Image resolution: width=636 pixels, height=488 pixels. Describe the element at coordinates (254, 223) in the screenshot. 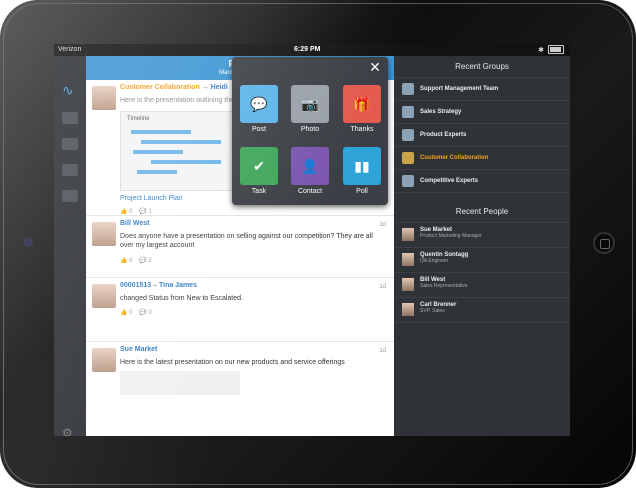

I see `post-author: Bill West` at that location.